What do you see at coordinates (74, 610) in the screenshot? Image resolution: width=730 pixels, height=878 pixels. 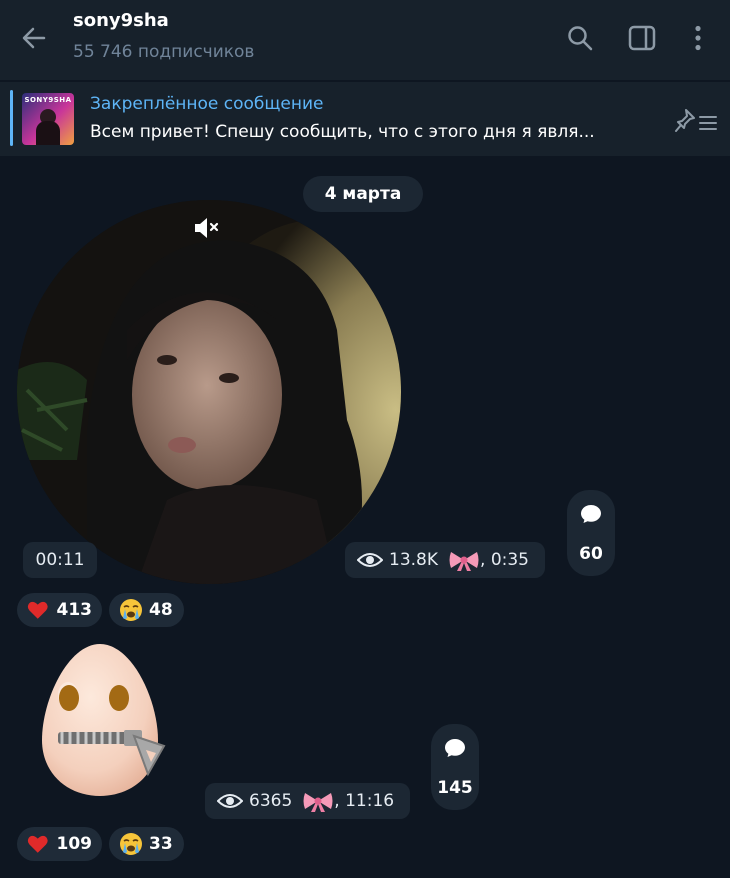 I see `reaction-count: 413` at bounding box center [74, 610].